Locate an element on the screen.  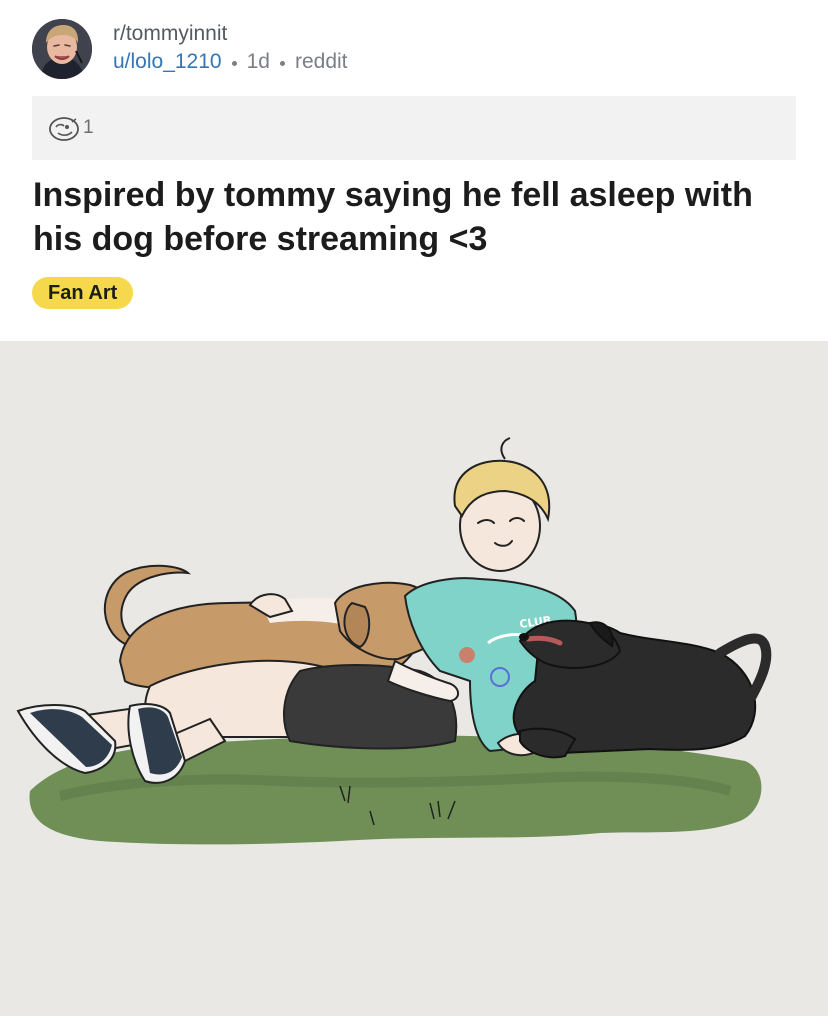
subreddit-name: r/tommyinnit is located at coordinates (230, 34).